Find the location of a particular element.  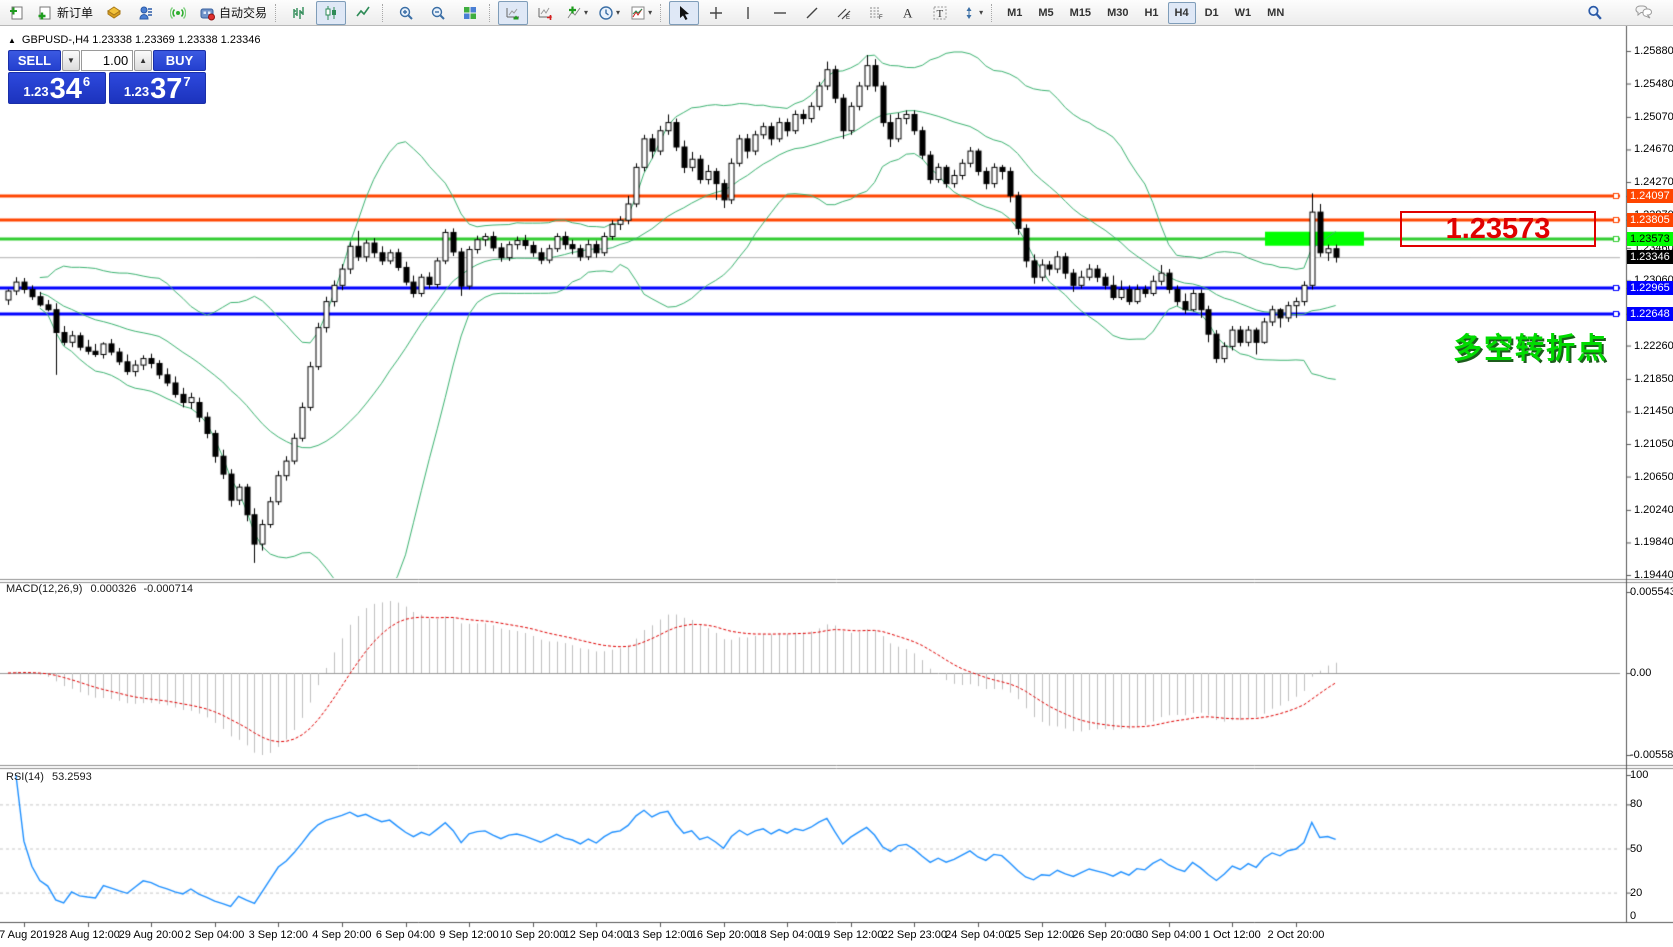

time-axis-label: 28 Aug 12:00 is located at coordinates (87, 935).